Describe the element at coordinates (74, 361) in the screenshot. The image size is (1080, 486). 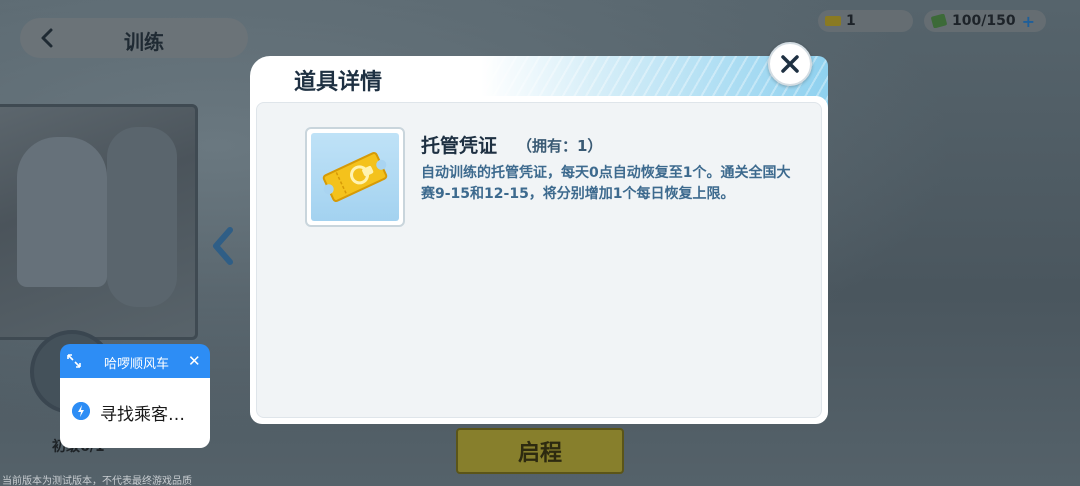
I see `expand-icon` at that location.